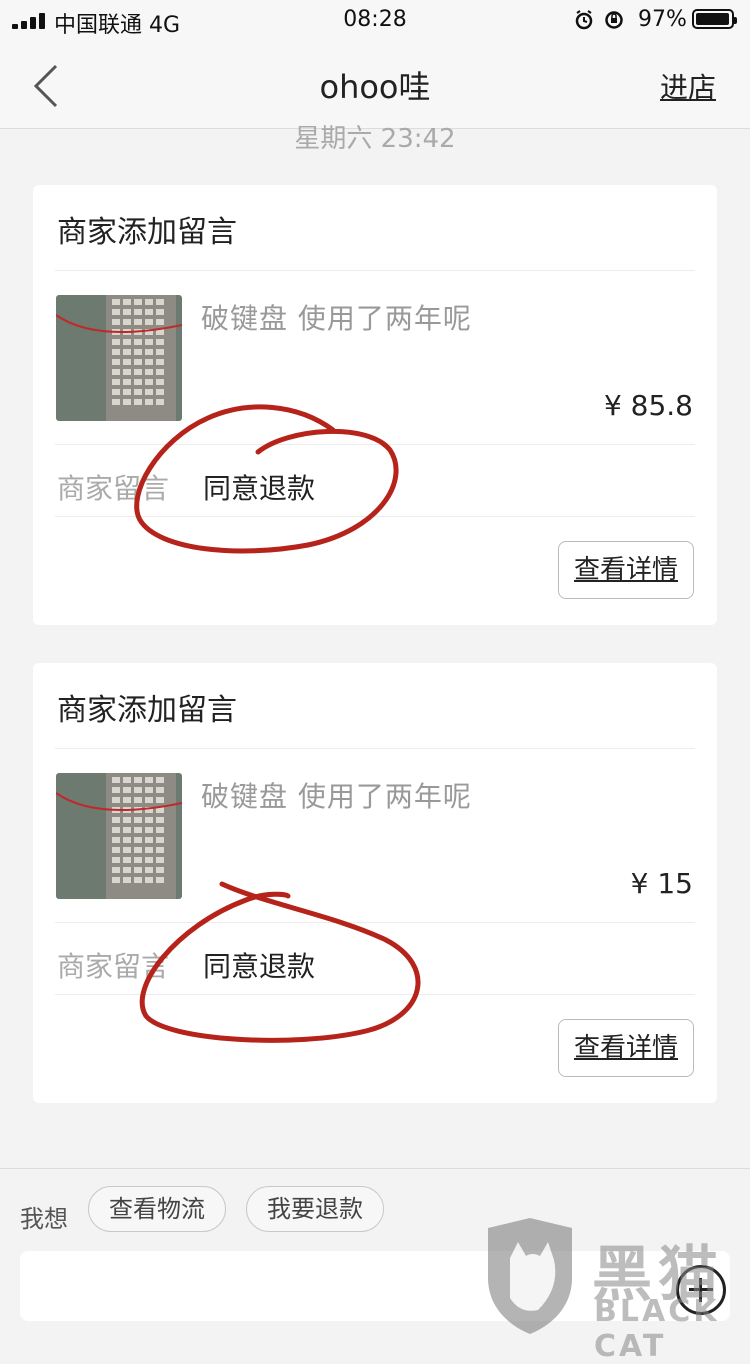 Image resolution: width=750 pixels, height=1364 pixels. What do you see at coordinates (714, 19) in the screenshot?
I see `battery-icon` at bounding box center [714, 19].